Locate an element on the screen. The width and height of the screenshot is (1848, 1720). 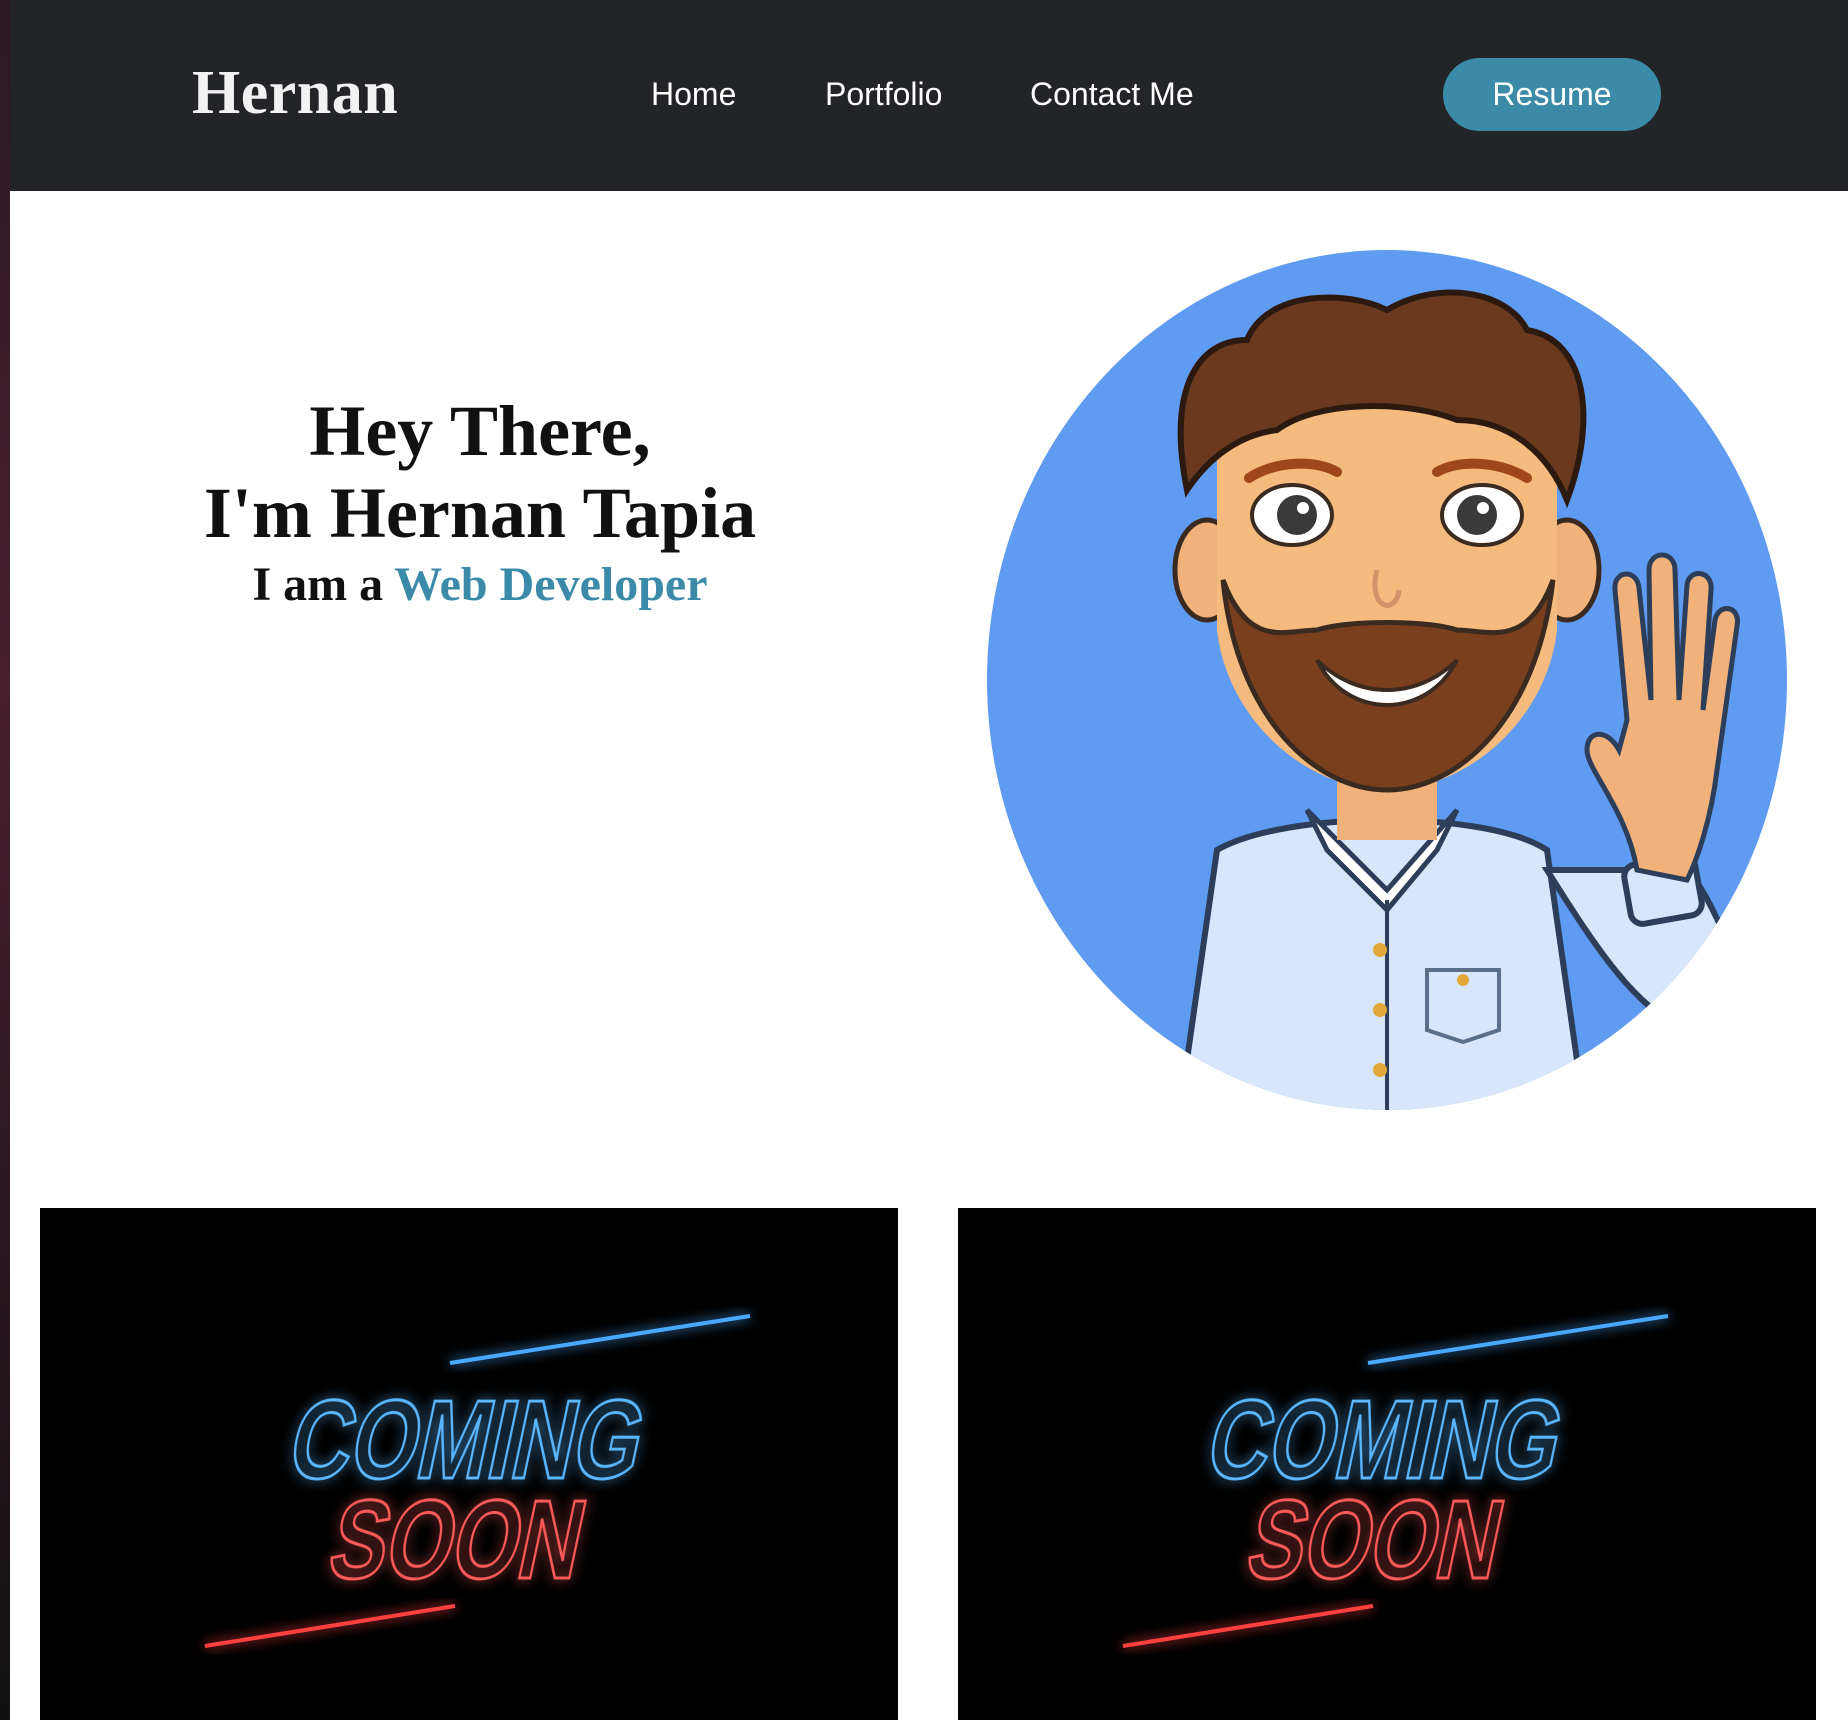
project-card-2: COMING SOON is located at coordinates (1387, 1464).